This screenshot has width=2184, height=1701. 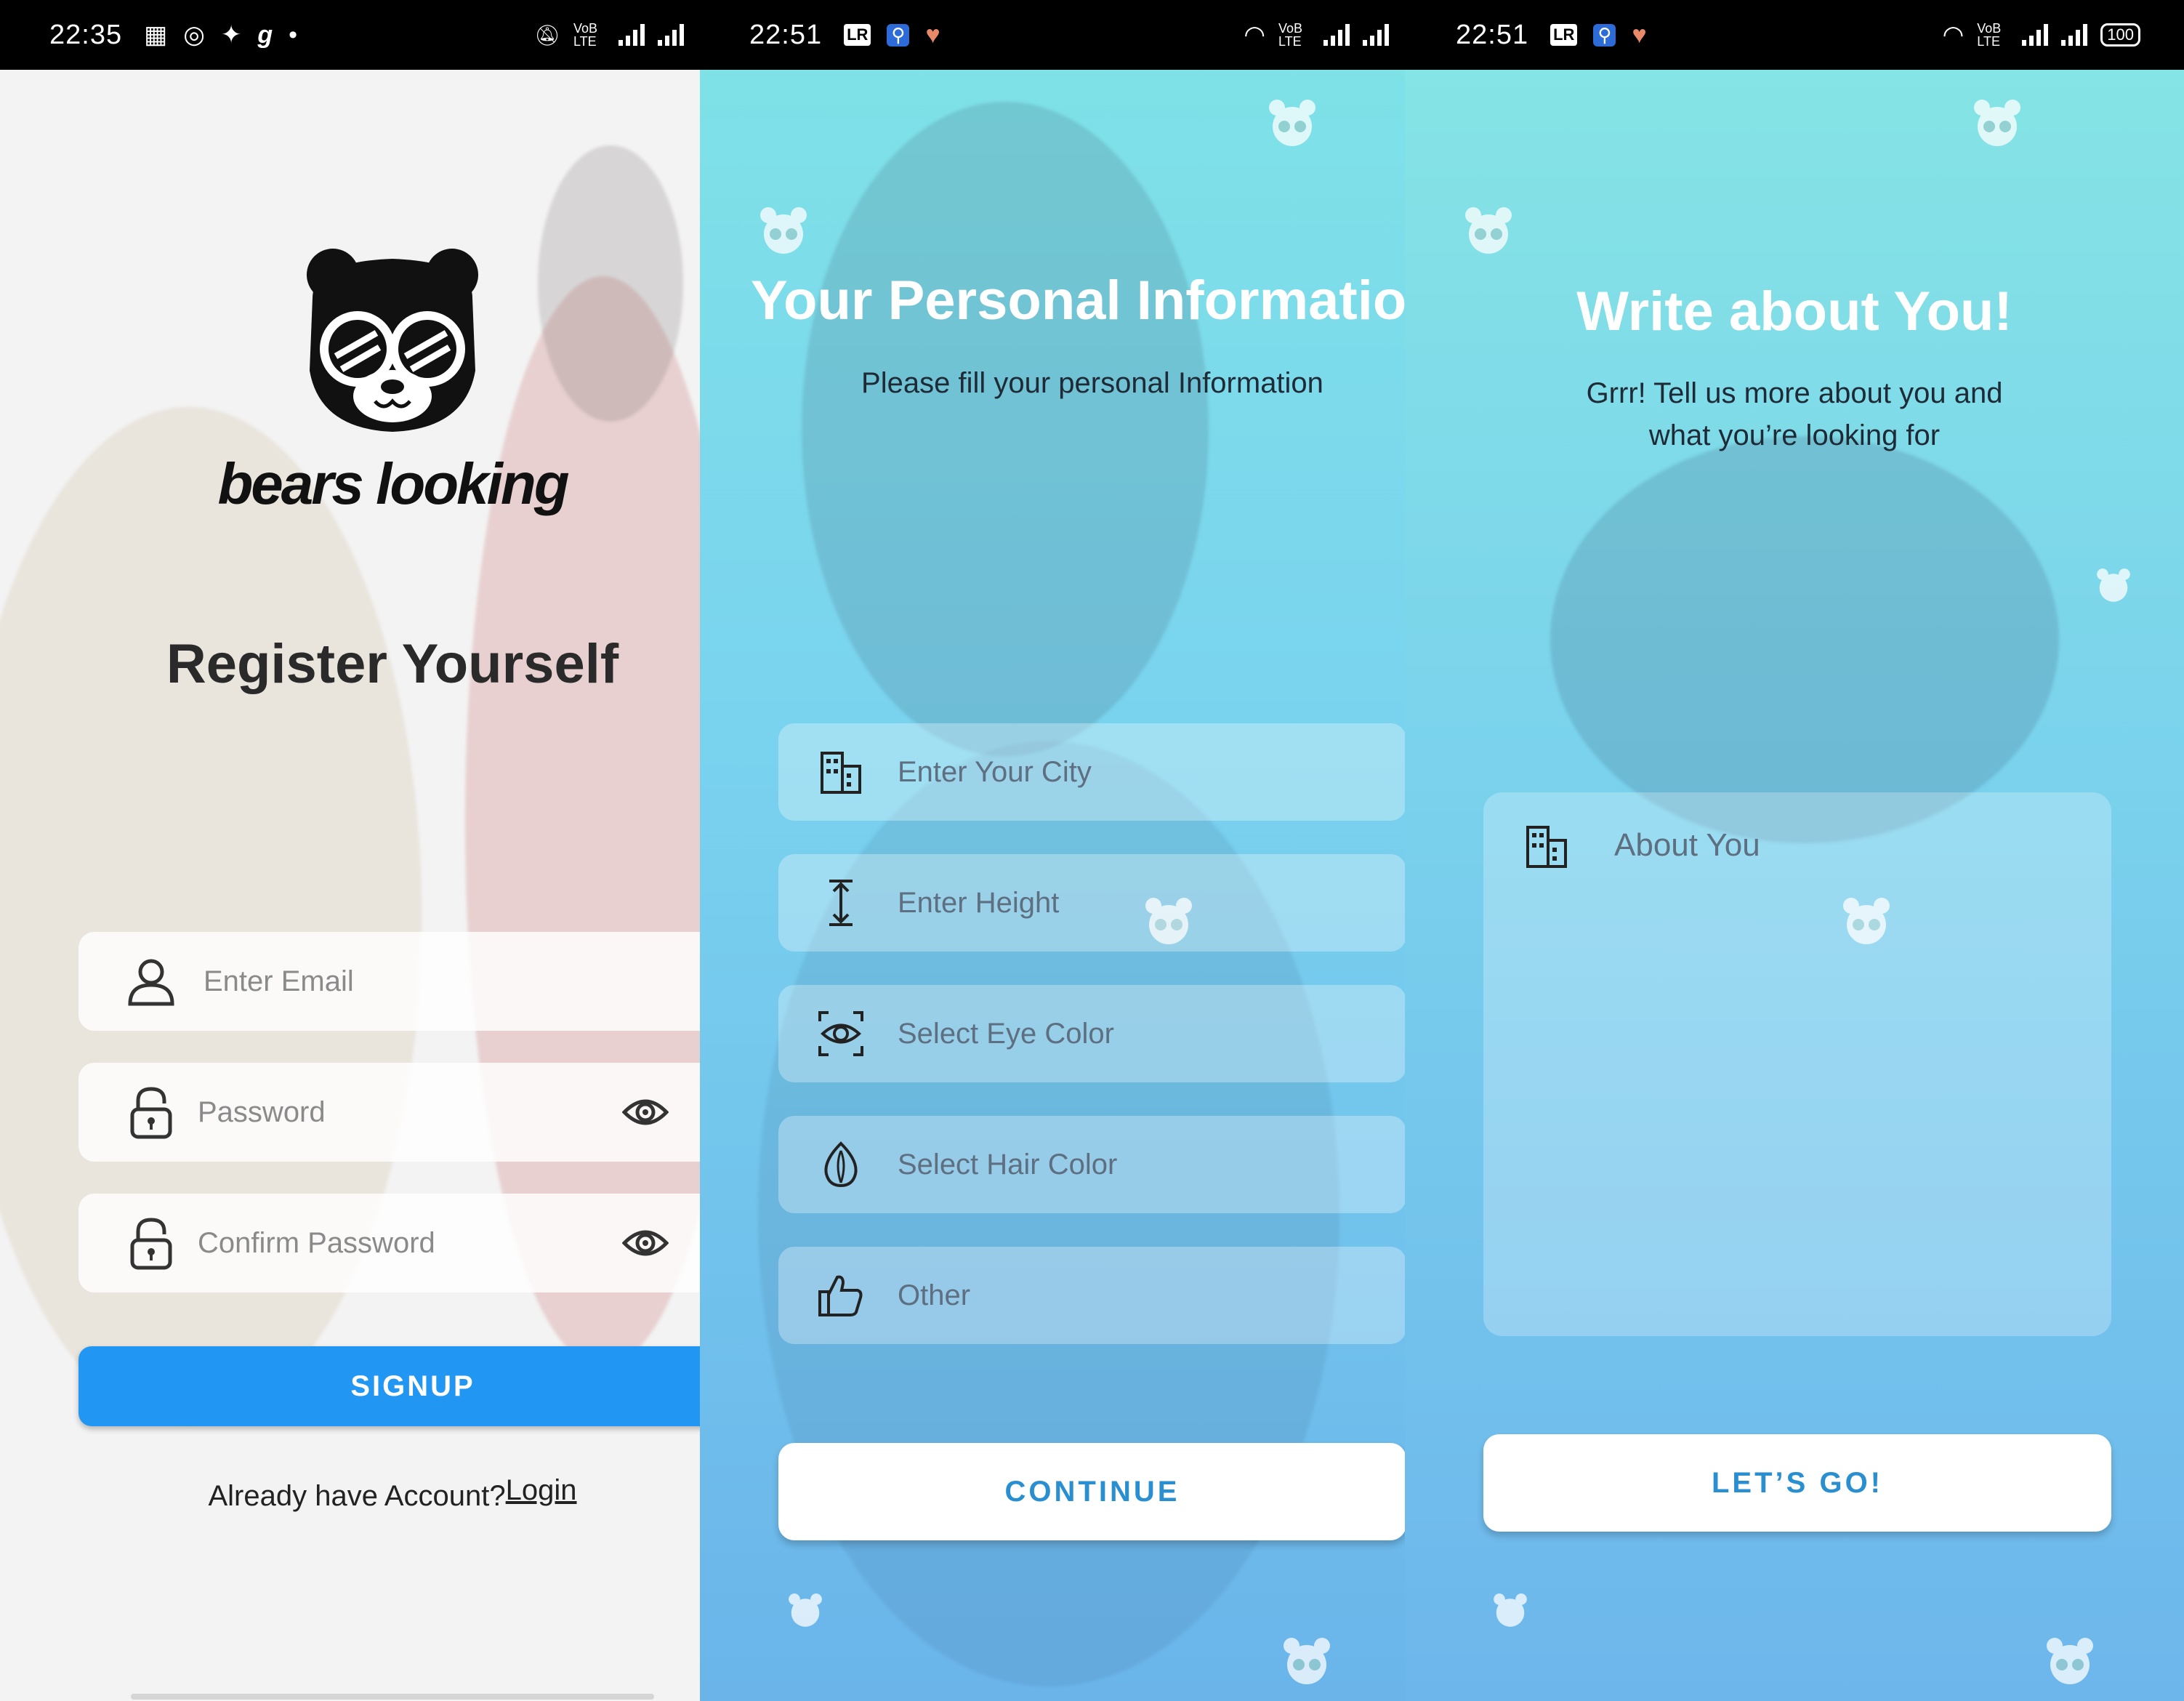 What do you see at coordinates (194, 35) in the screenshot?
I see `instagram-icon: ◎` at bounding box center [194, 35].